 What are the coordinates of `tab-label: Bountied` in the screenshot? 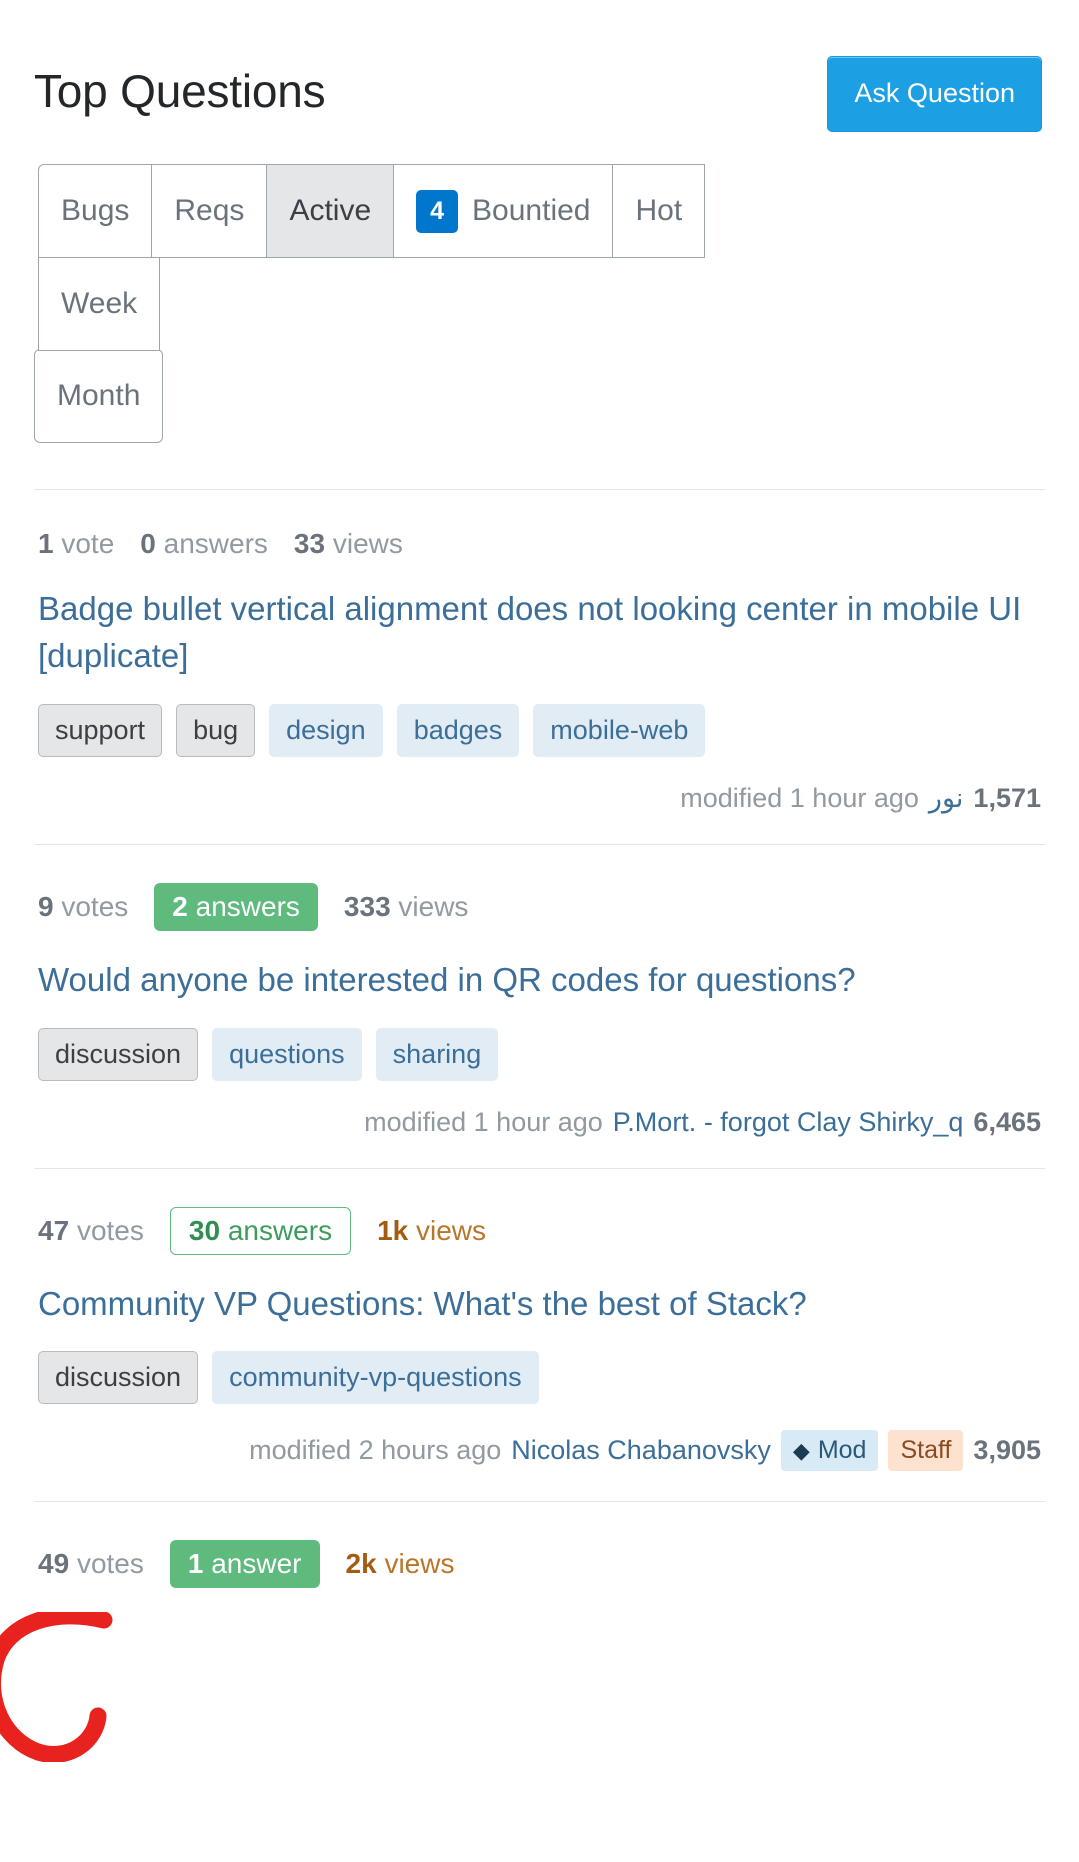 It's located at (531, 210).